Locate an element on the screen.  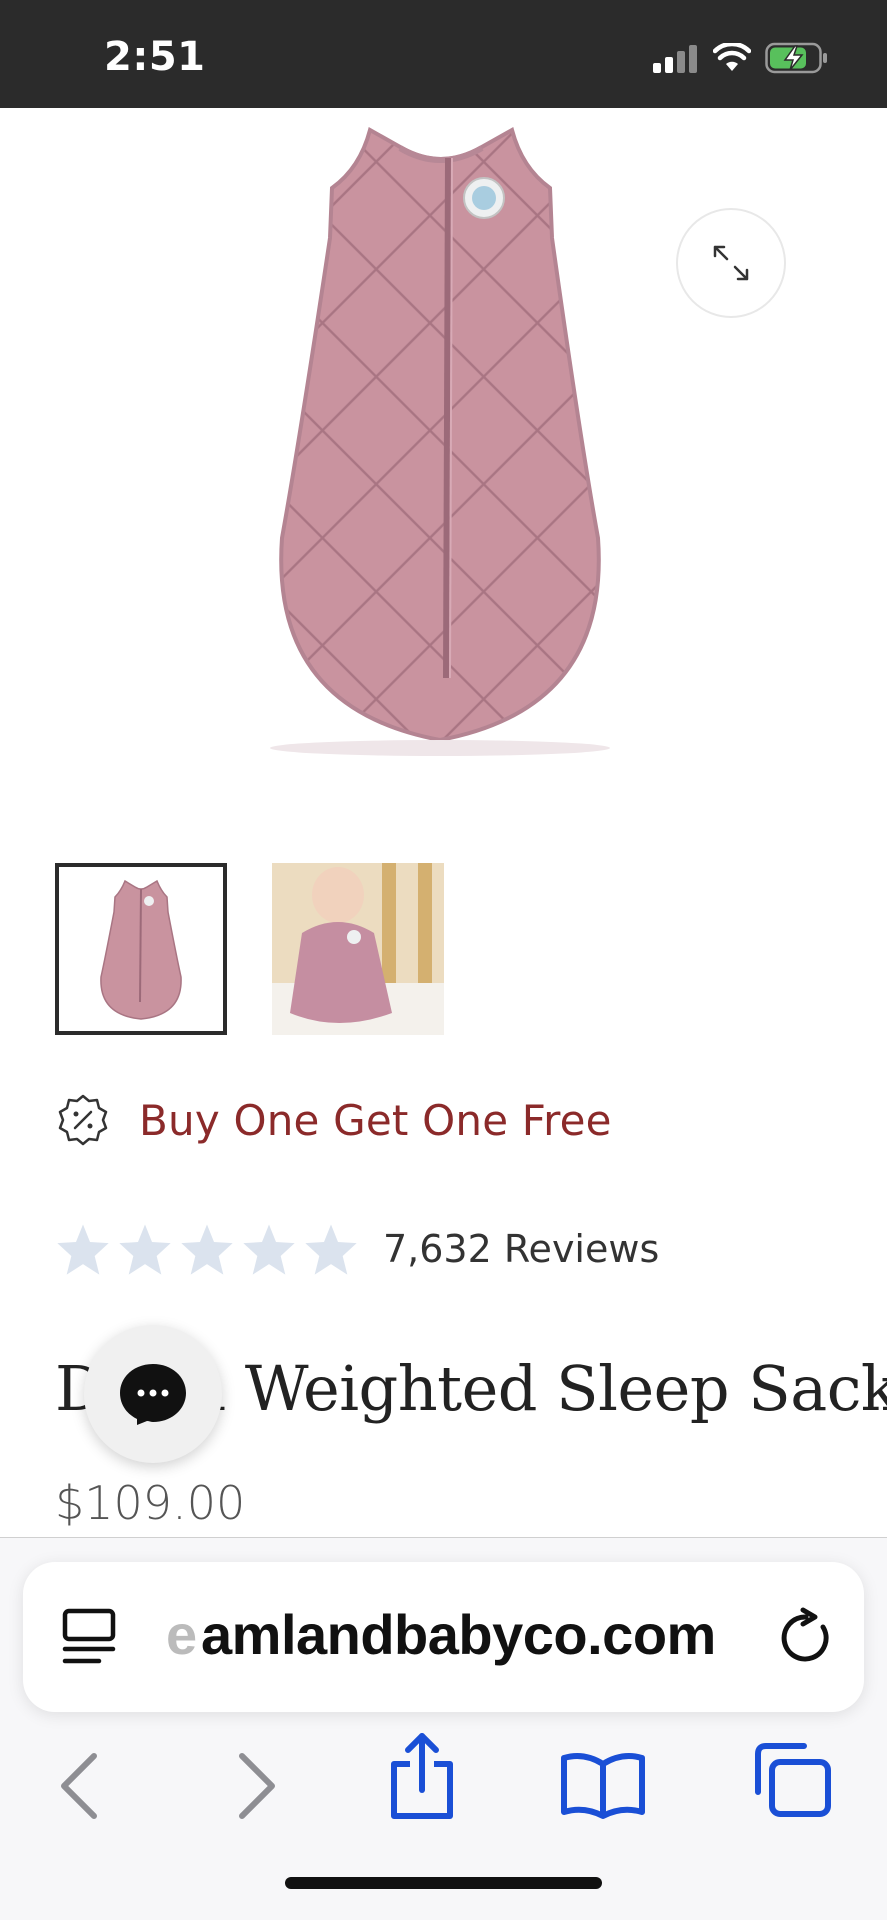
page-menu-icon is located at coordinates (90, 1637).